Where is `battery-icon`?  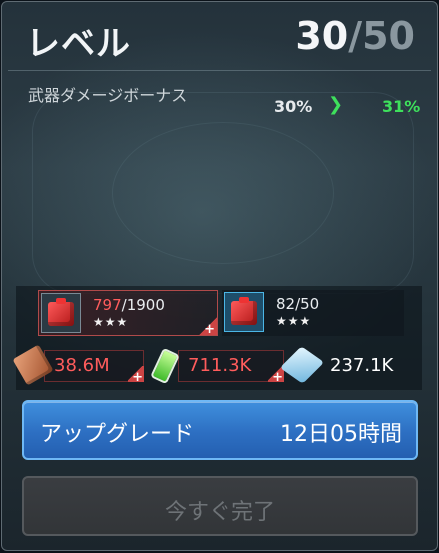
battery-icon is located at coordinates (165, 366).